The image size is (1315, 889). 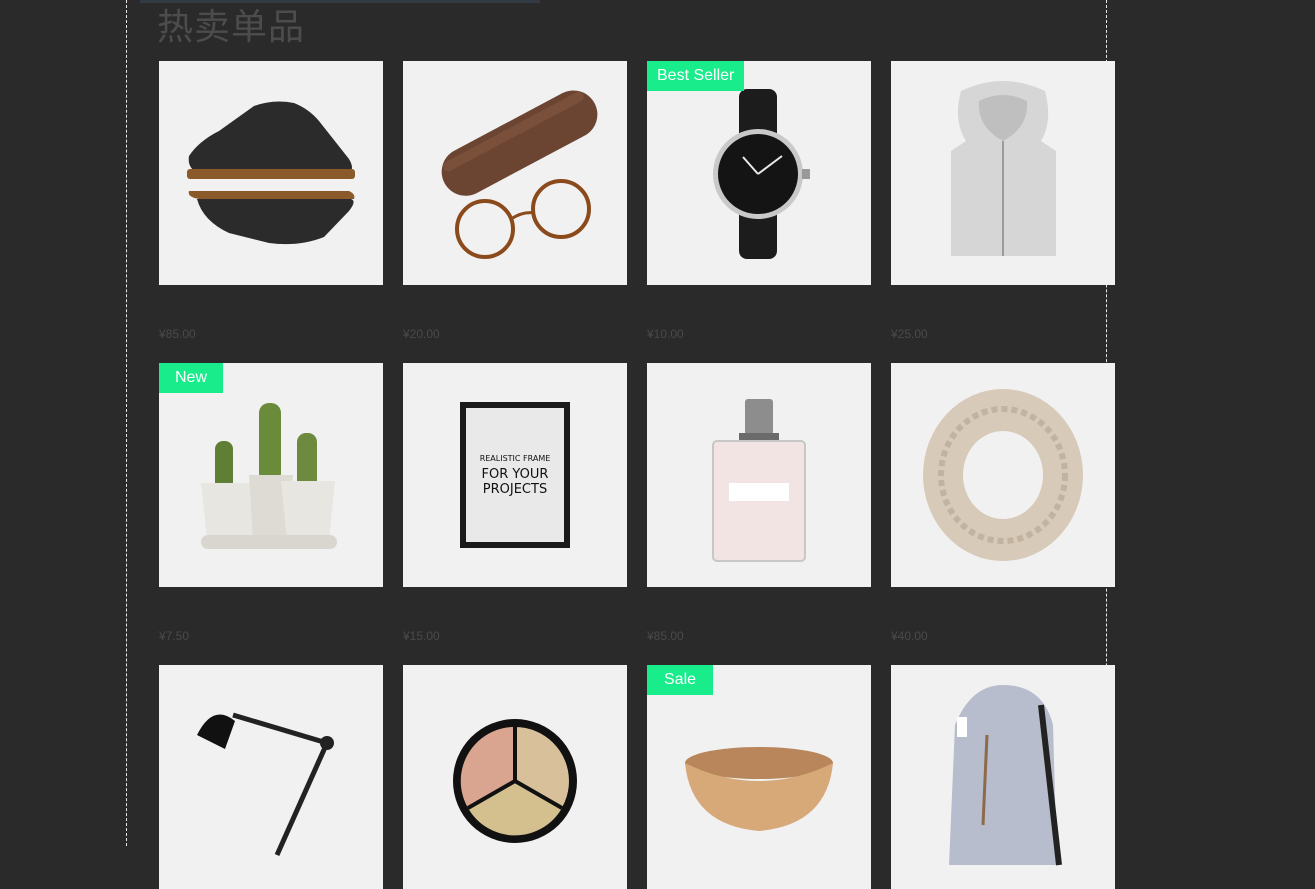 I want to click on product-image: Best Seller, so click(x=759, y=173).